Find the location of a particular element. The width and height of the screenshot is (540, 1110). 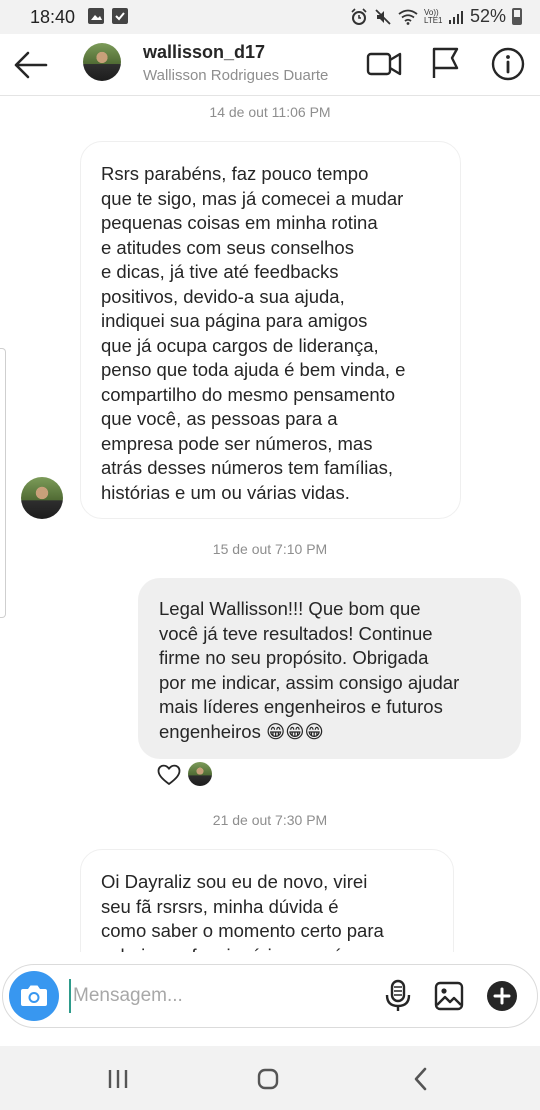

message-line: e atitudes com seus conselhos is located at coordinates (227, 247).